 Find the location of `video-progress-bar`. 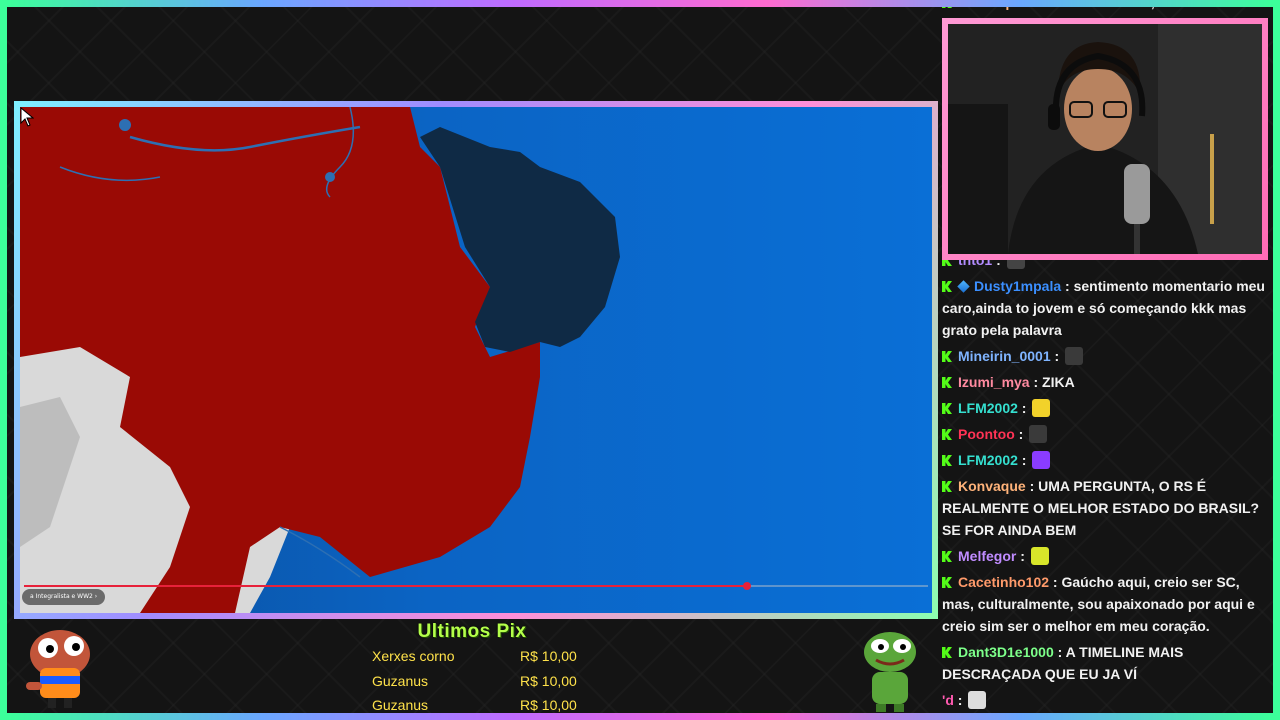

video-progress-bar is located at coordinates (476, 586).